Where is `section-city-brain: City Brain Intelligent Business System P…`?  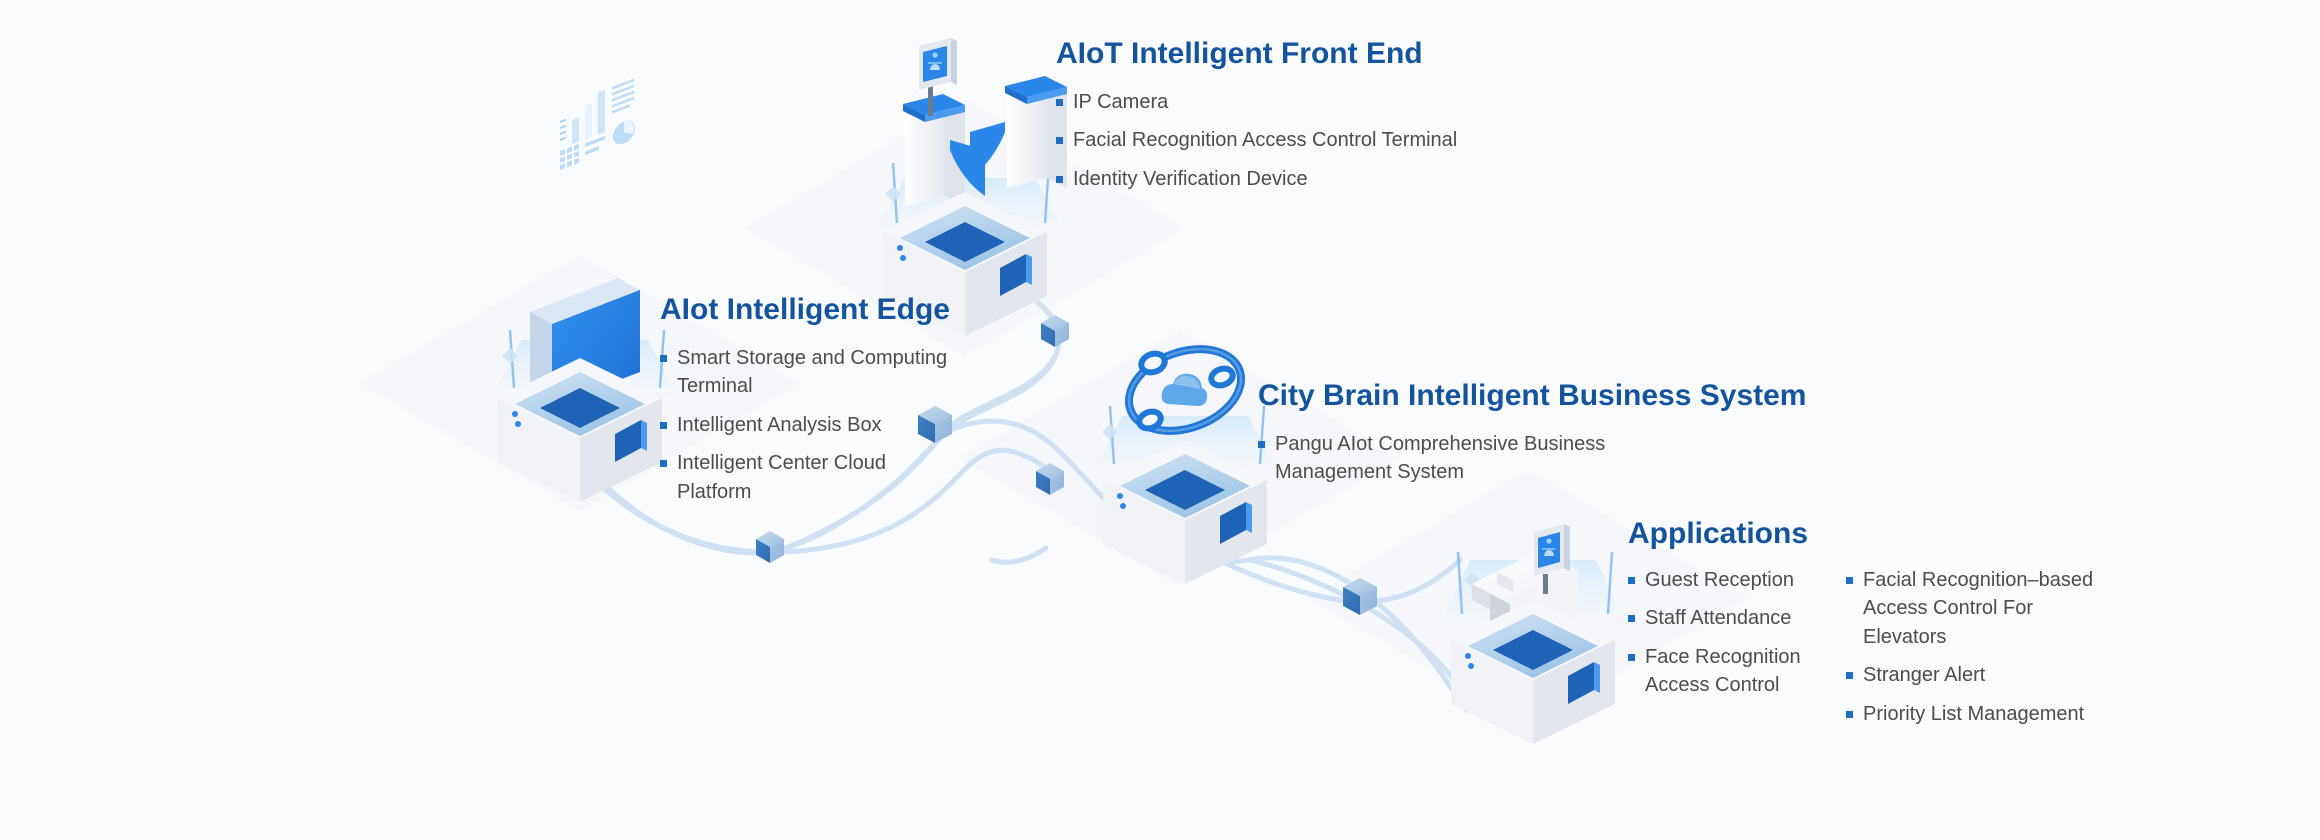 section-city-brain: City Brain Intelligent Business System P… is located at coordinates (1532, 432).